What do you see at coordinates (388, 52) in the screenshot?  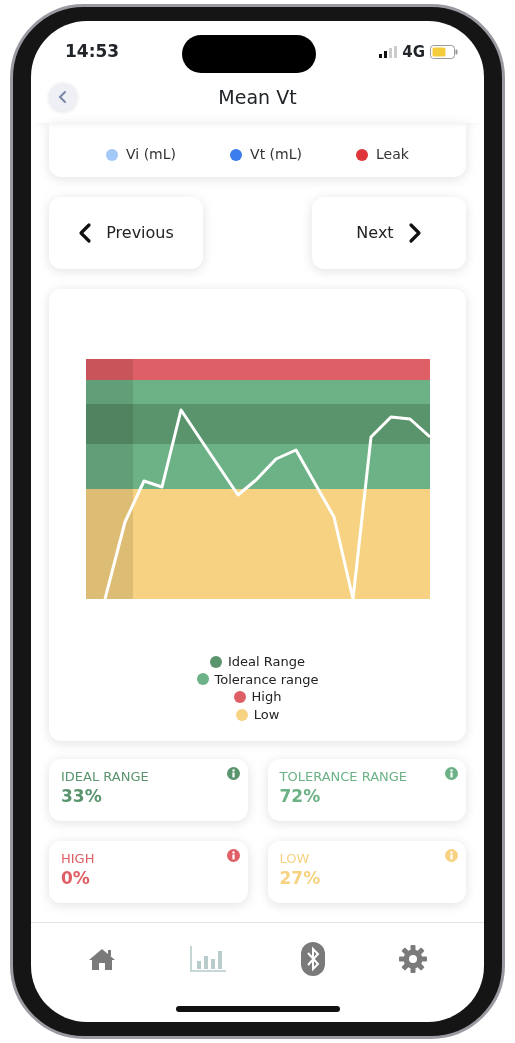 I see `signal-icon` at bounding box center [388, 52].